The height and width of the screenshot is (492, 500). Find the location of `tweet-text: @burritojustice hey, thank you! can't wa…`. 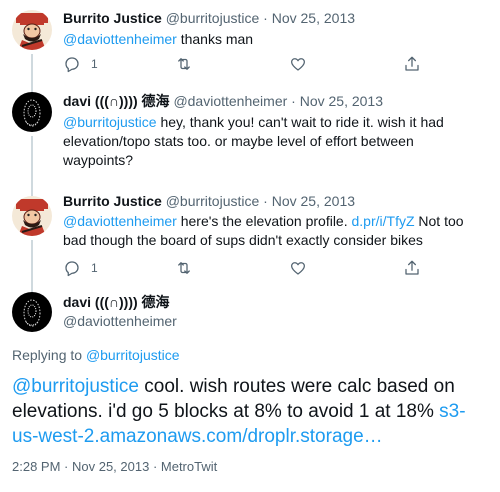

tweet-text: @burritojustice hey, thank you! can't wa… is located at coordinates (274, 141).